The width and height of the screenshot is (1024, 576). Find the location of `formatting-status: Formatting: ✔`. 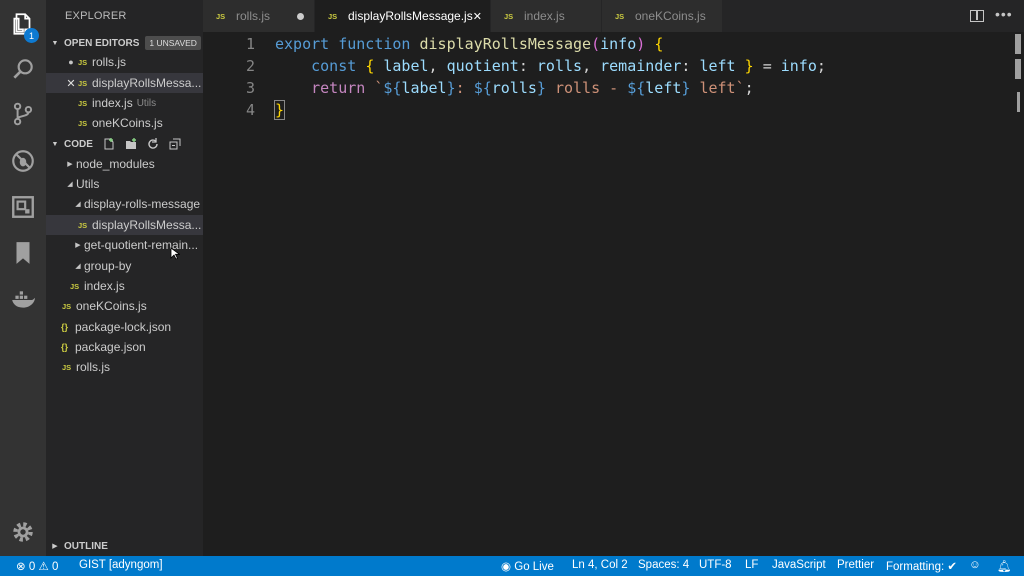

formatting-status: Formatting: ✔ is located at coordinates (921, 566).